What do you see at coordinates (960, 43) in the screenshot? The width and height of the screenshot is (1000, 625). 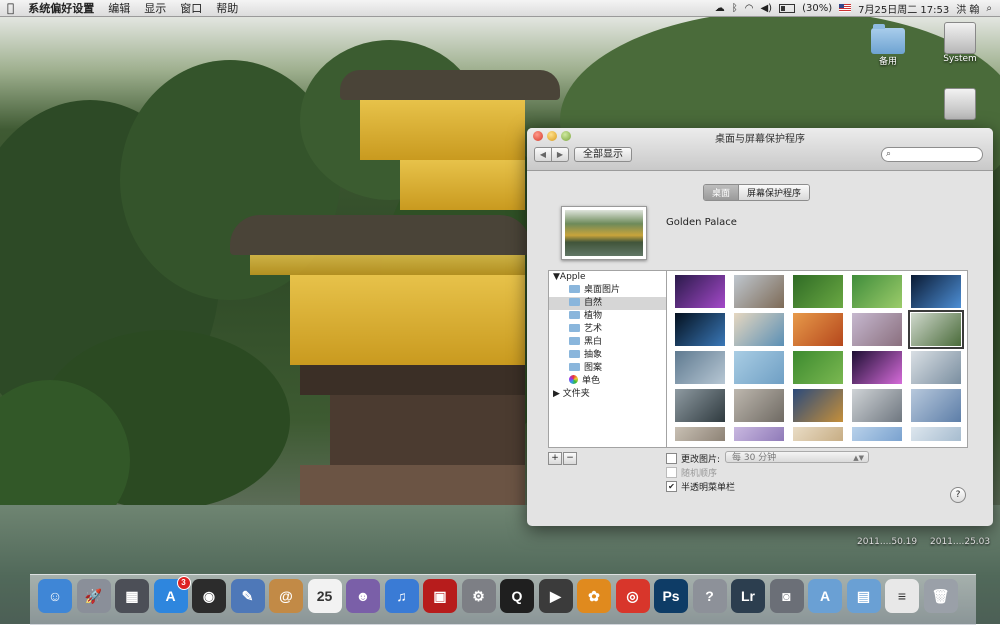 I see `desktop-drive-system: System` at bounding box center [960, 43].